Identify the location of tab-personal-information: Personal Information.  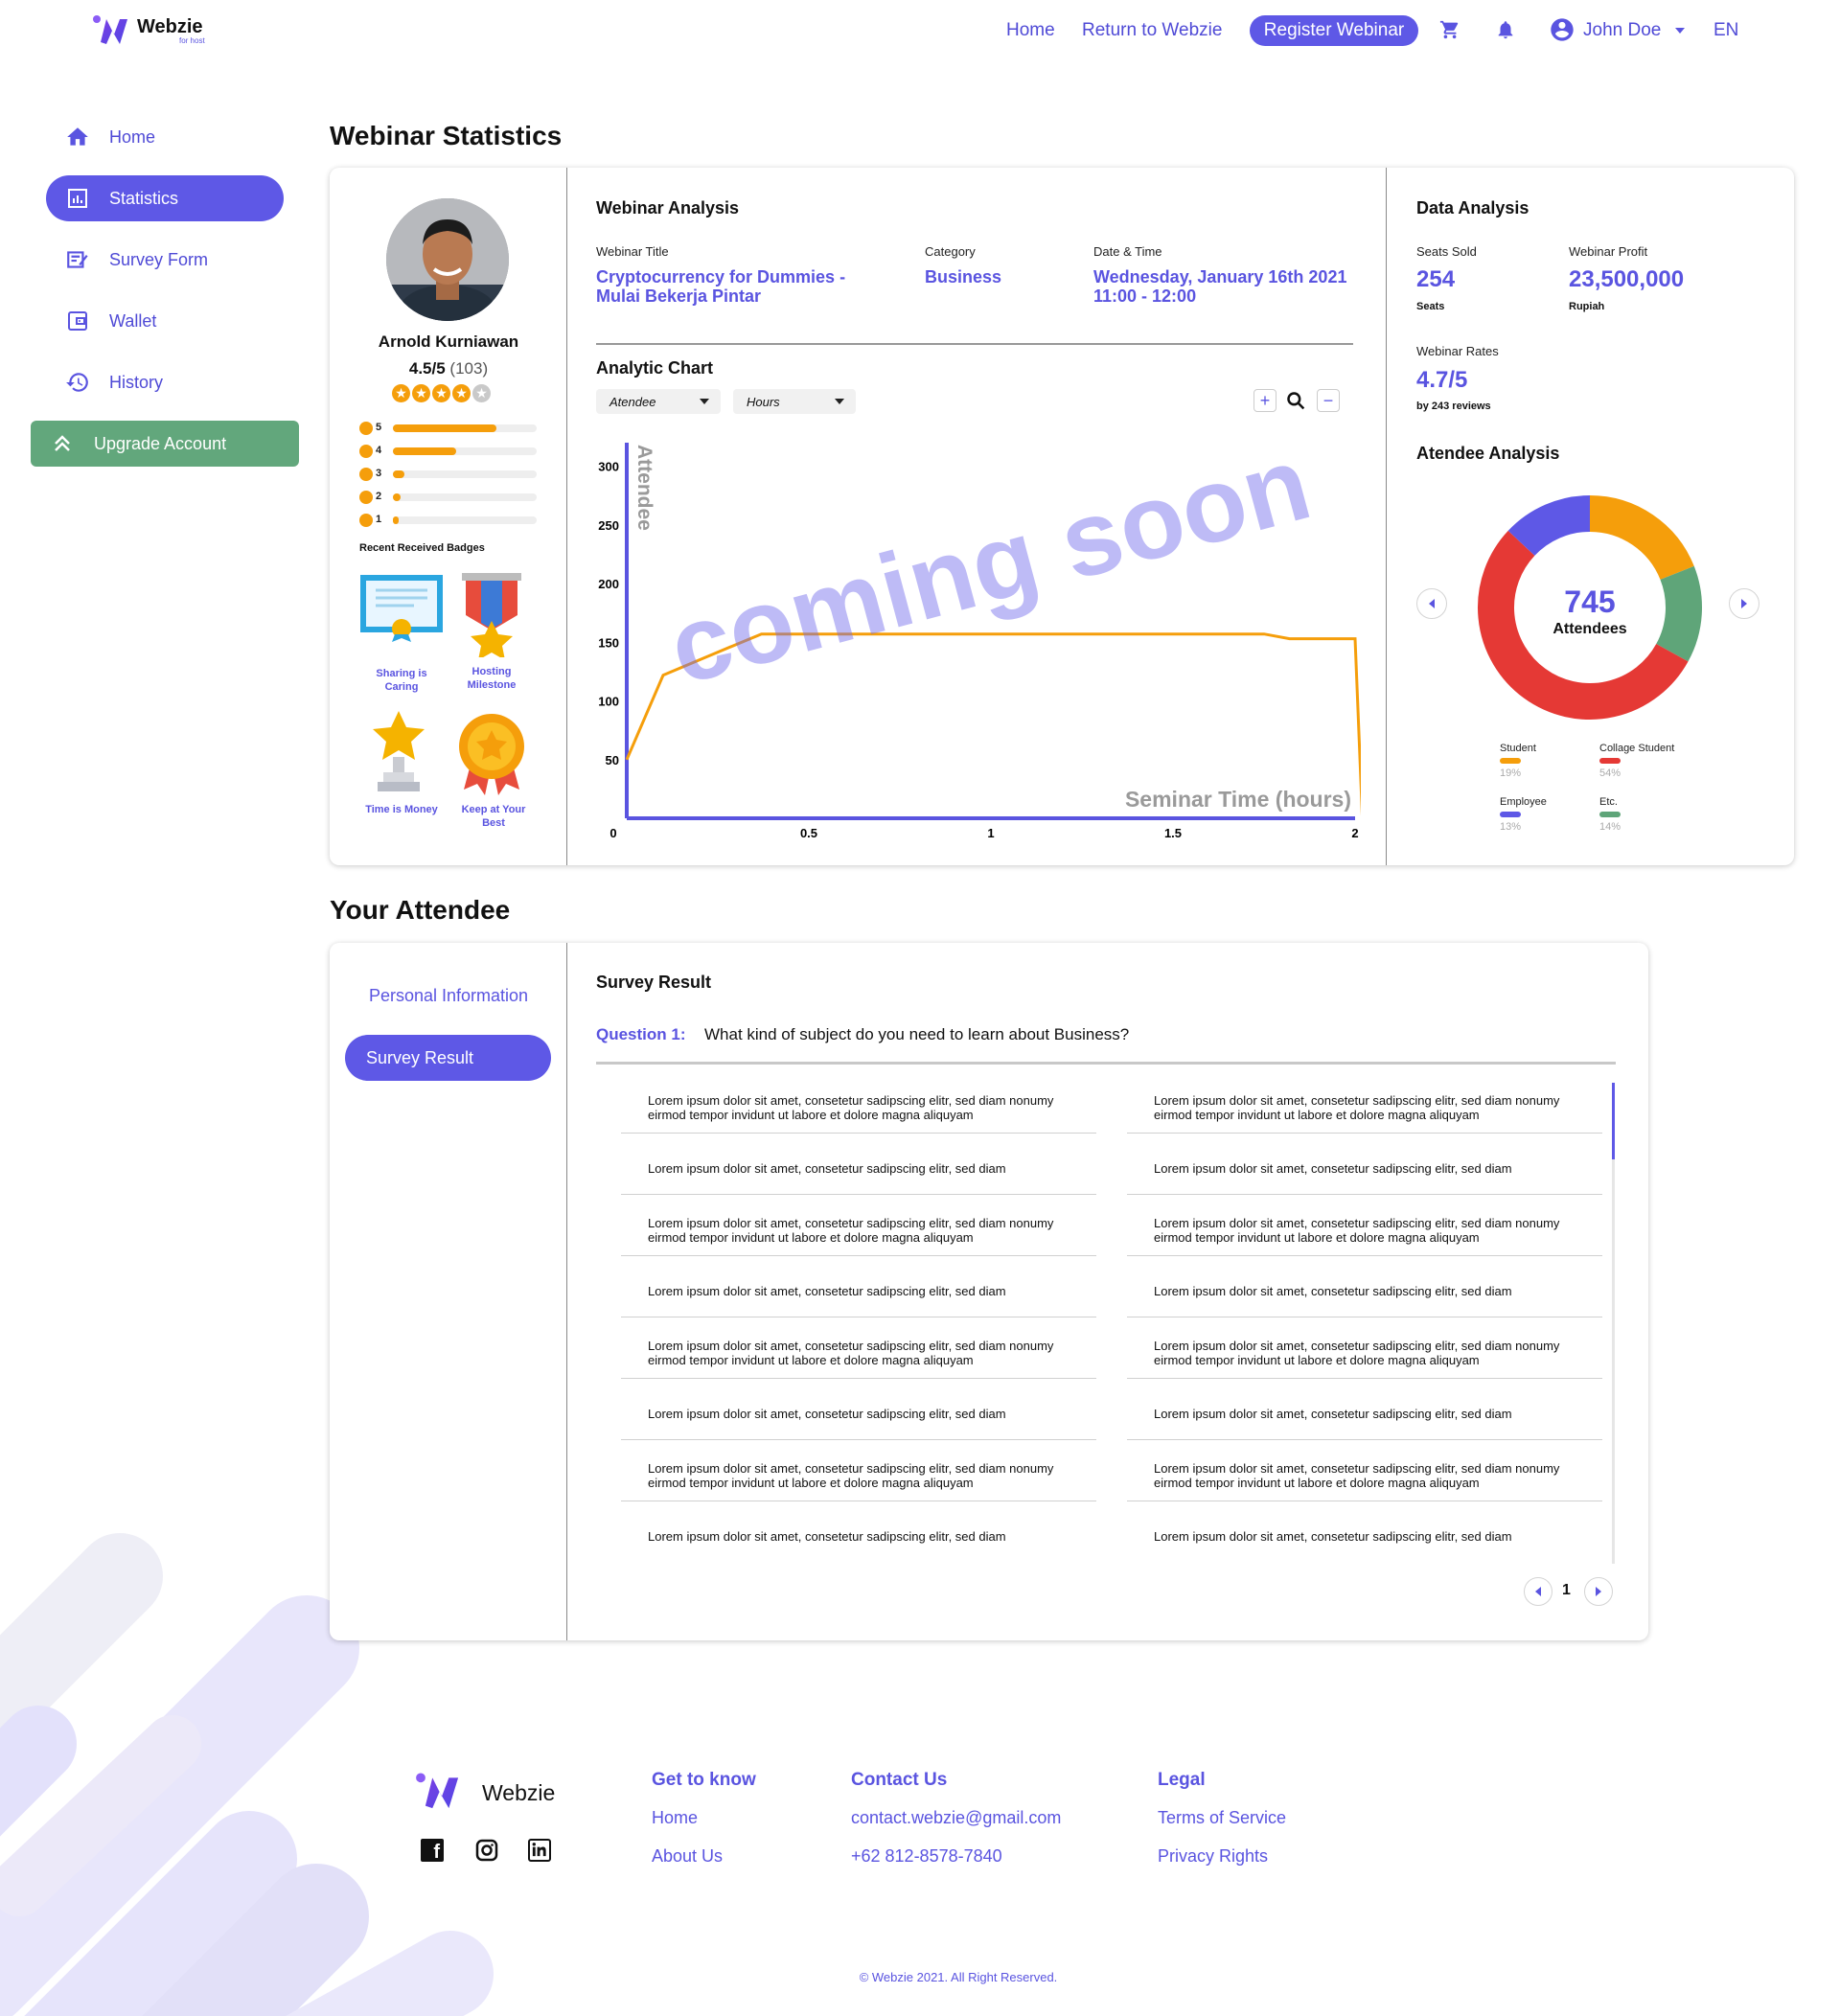
(448, 996).